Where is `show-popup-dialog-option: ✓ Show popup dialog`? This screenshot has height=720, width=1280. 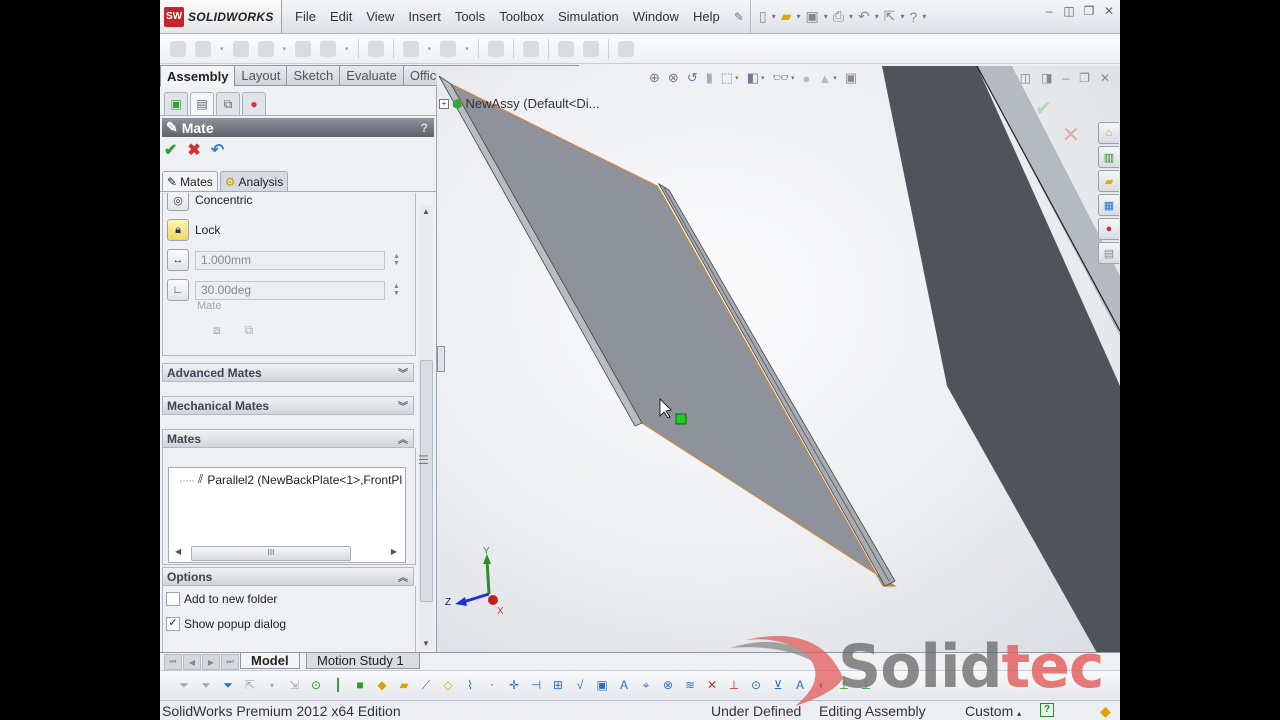
show-popup-dialog-option: ✓ Show popup dialog is located at coordinates (226, 624).